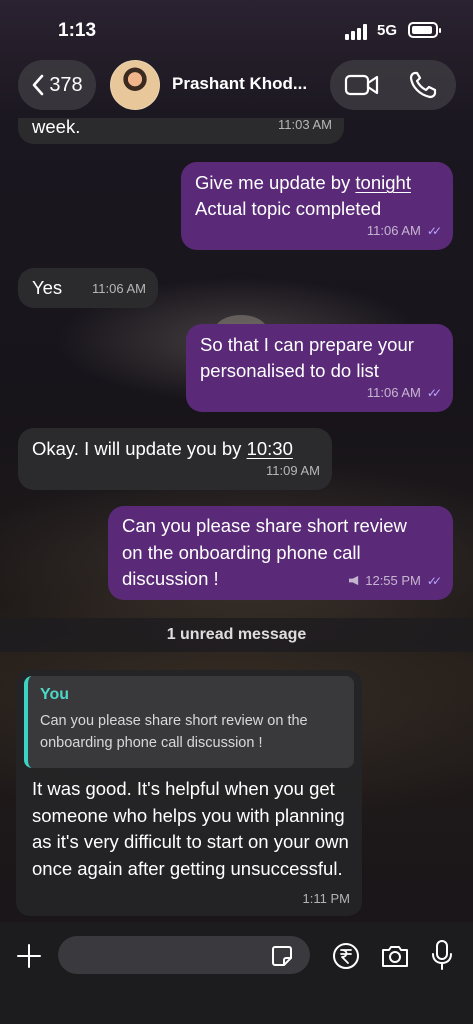 This screenshot has width=473, height=1024. I want to click on composer-bar, so click(236, 973).